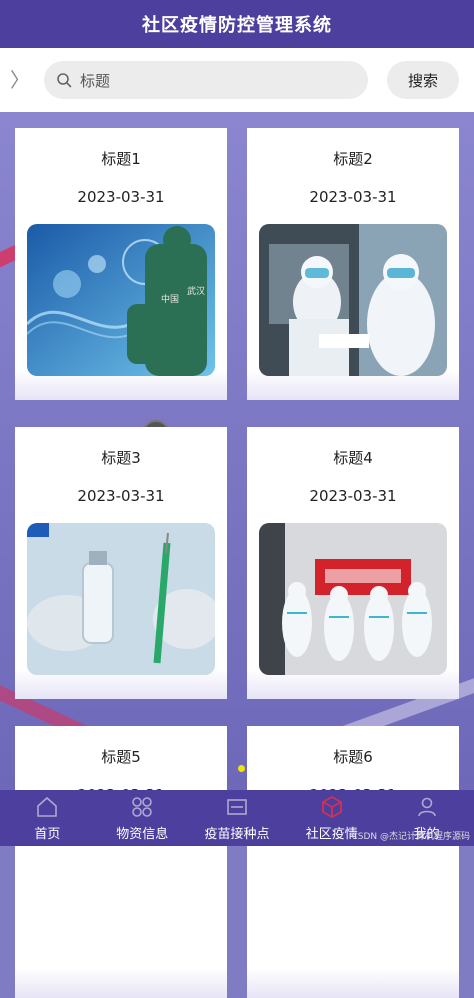  Describe the element at coordinates (47, 818) in the screenshot. I see `tab-home: 首页` at that location.